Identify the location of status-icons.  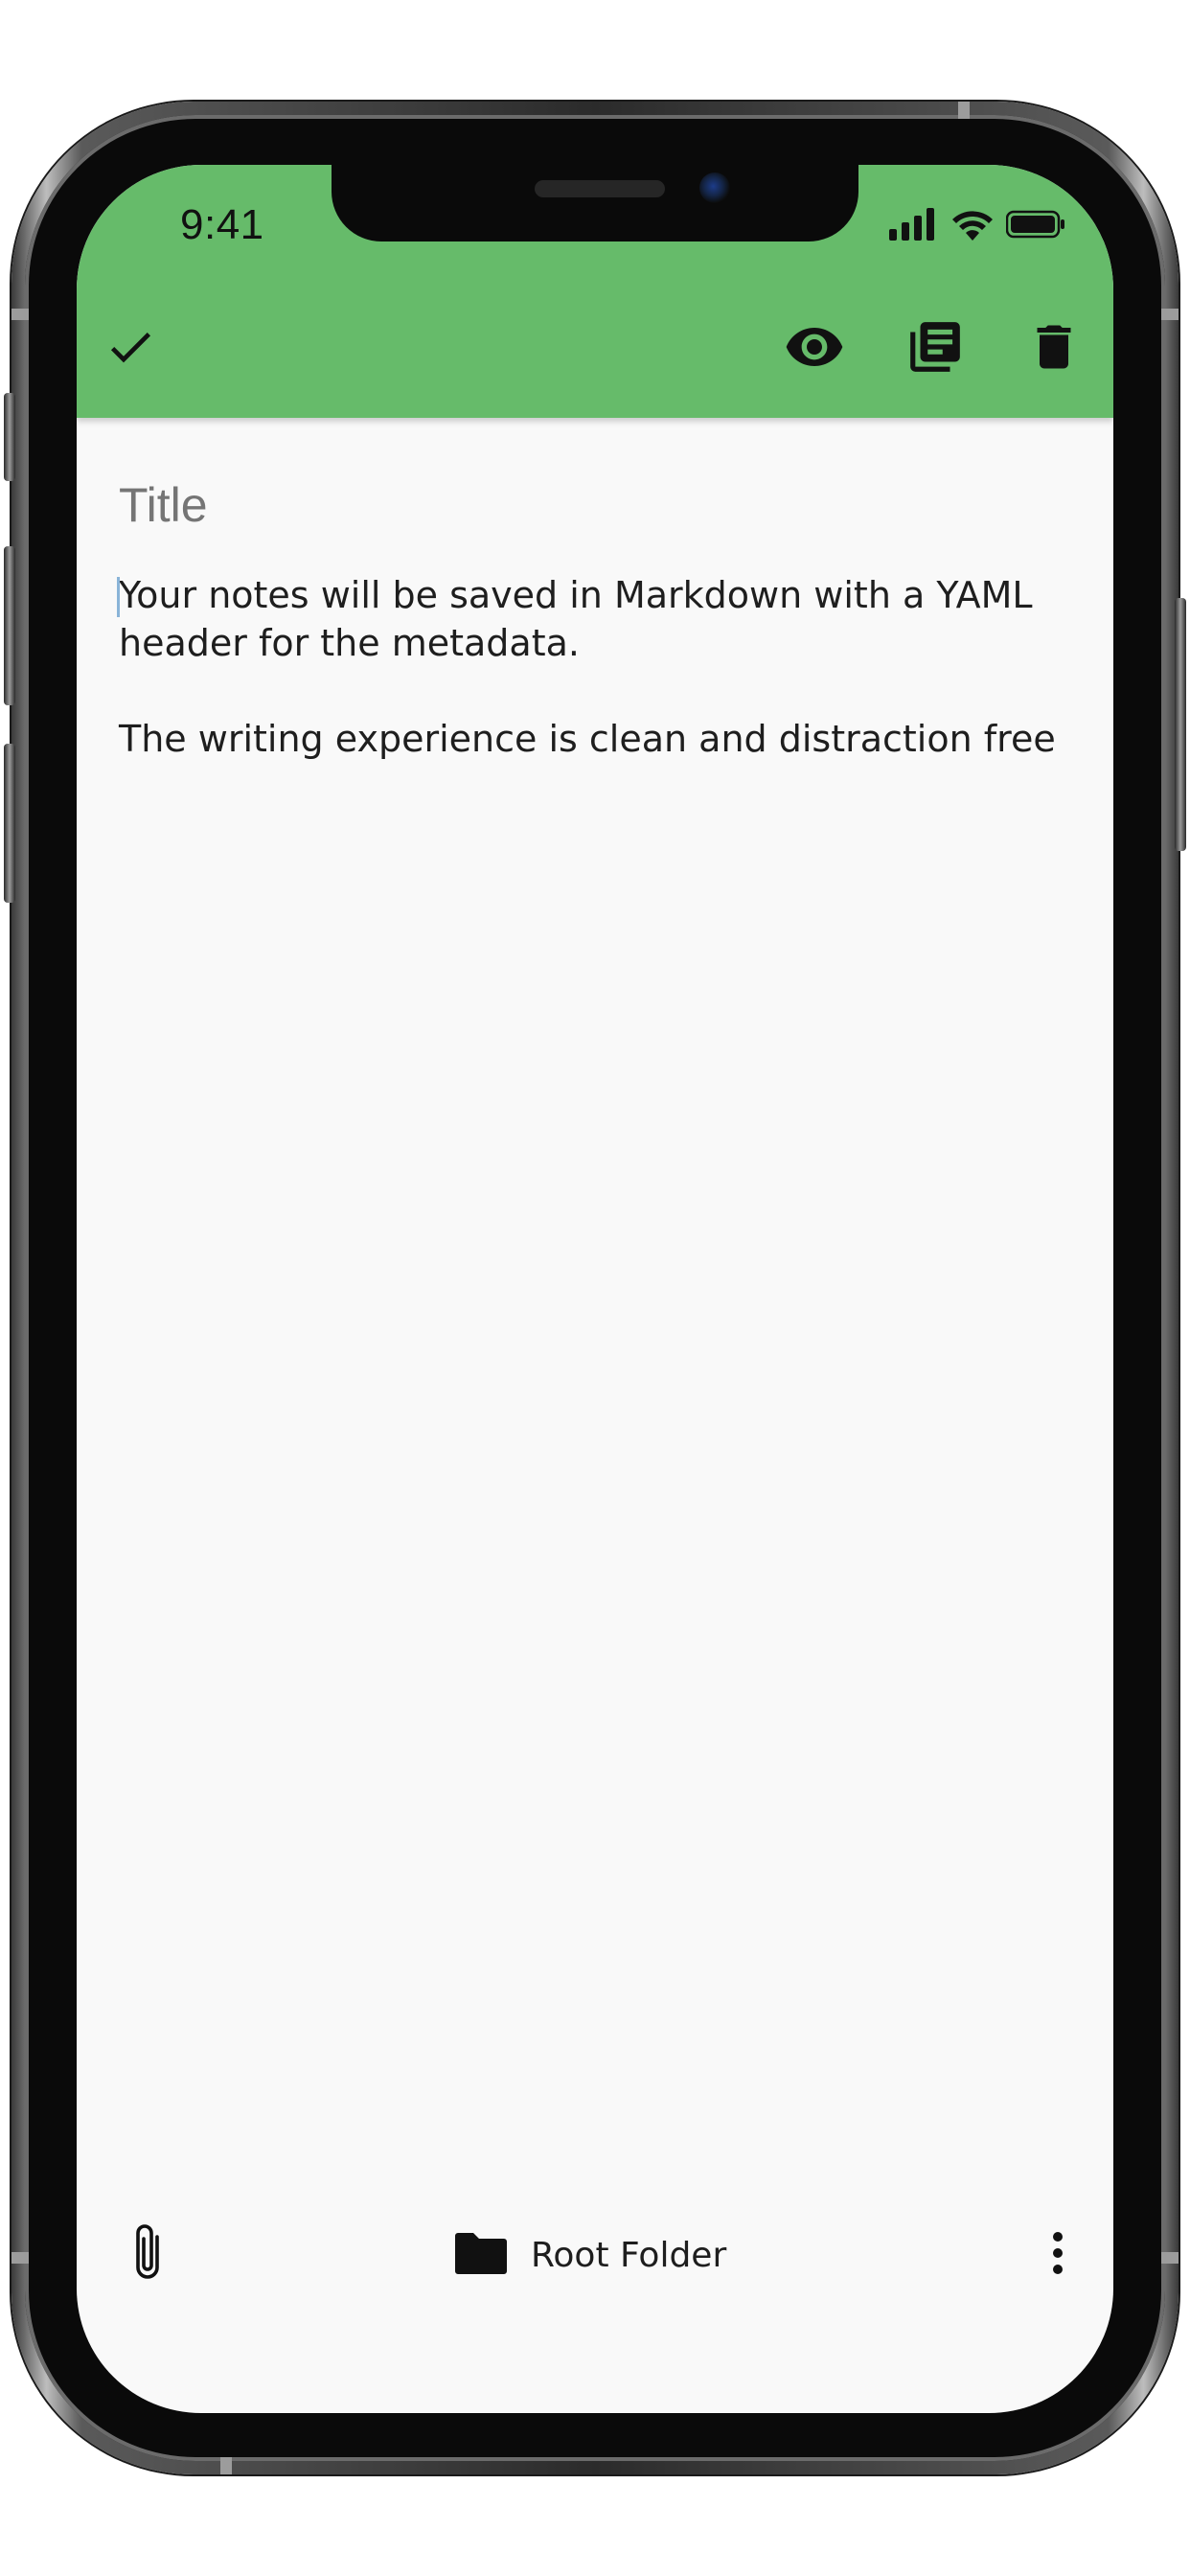
(977, 226).